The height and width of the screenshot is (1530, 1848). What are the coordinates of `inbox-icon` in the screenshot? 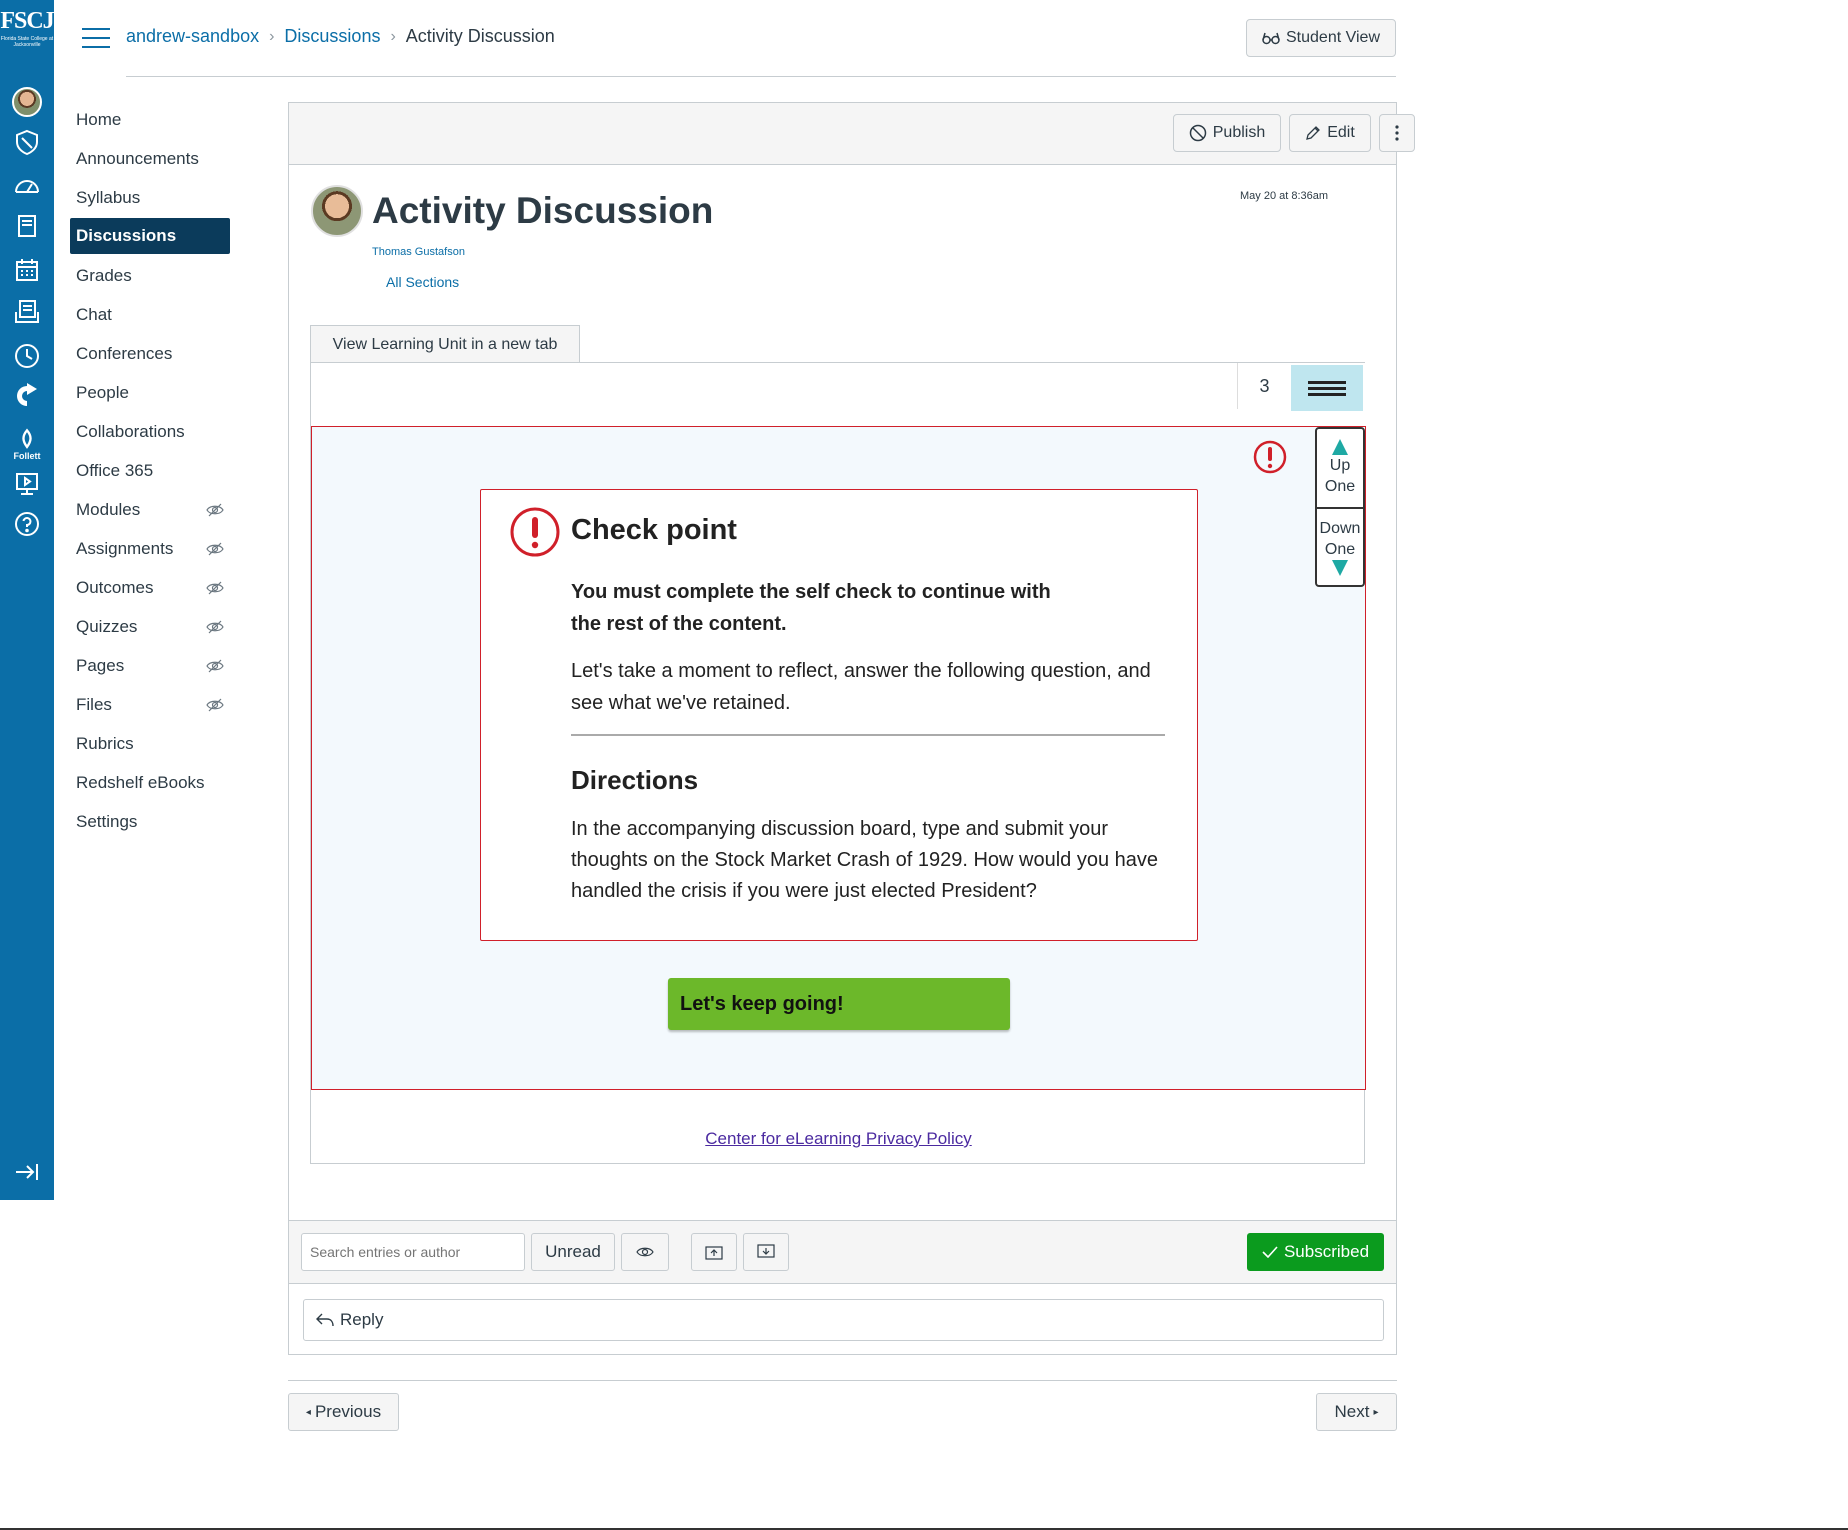 It's located at (27, 311).